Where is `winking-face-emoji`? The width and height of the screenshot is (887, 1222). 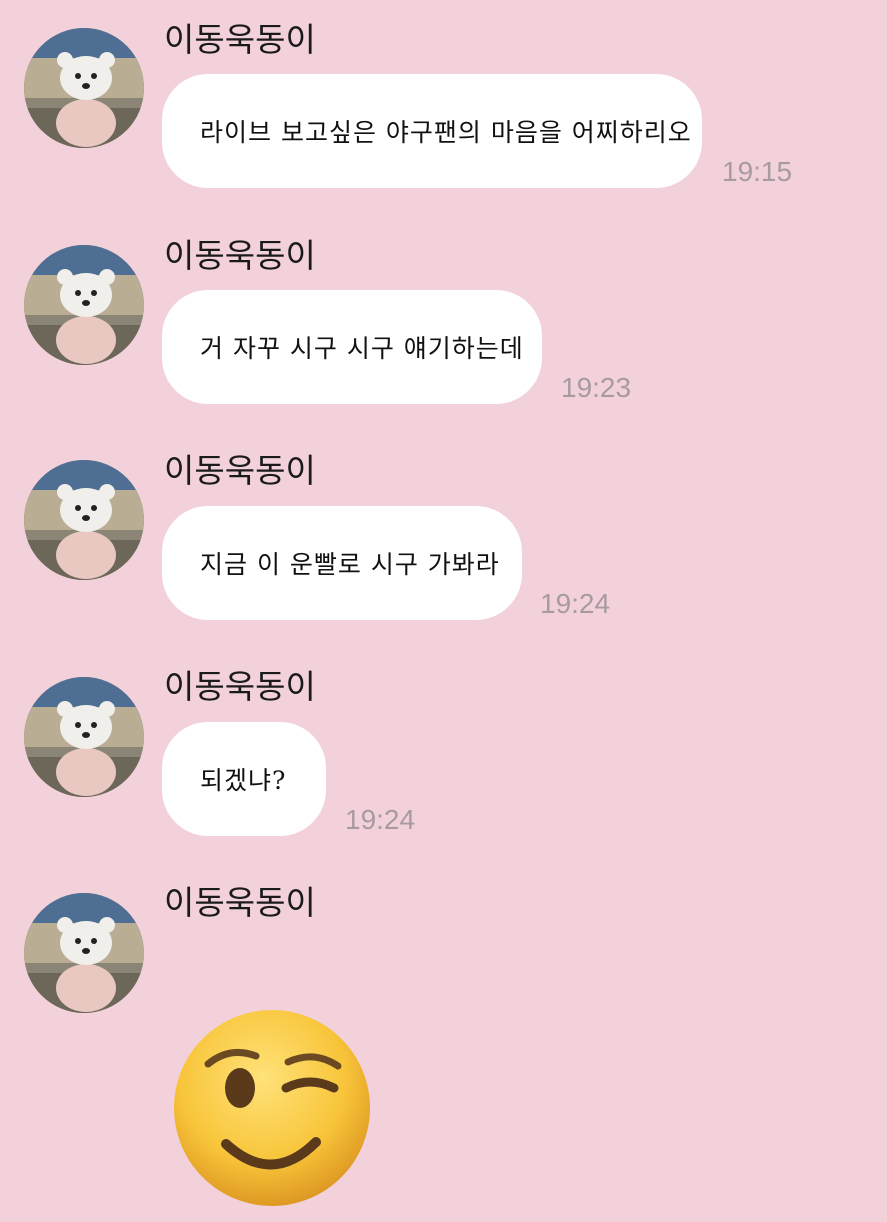 winking-face-emoji is located at coordinates (272, 1108).